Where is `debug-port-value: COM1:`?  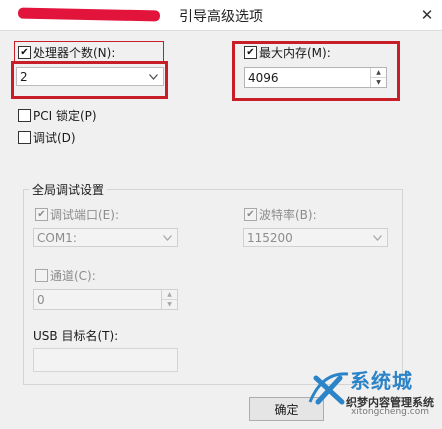 debug-port-value: COM1: is located at coordinates (57, 238).